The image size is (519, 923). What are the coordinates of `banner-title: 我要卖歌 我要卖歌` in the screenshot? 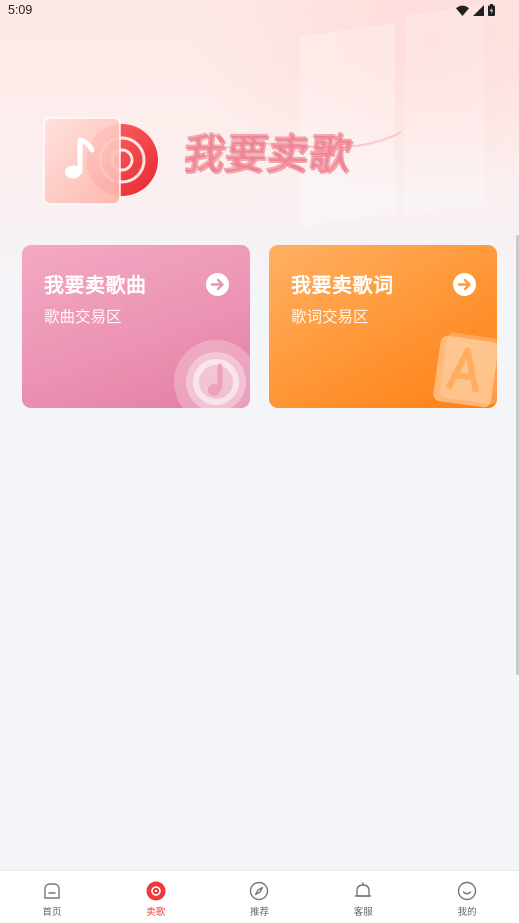 It's located at (296, 155).